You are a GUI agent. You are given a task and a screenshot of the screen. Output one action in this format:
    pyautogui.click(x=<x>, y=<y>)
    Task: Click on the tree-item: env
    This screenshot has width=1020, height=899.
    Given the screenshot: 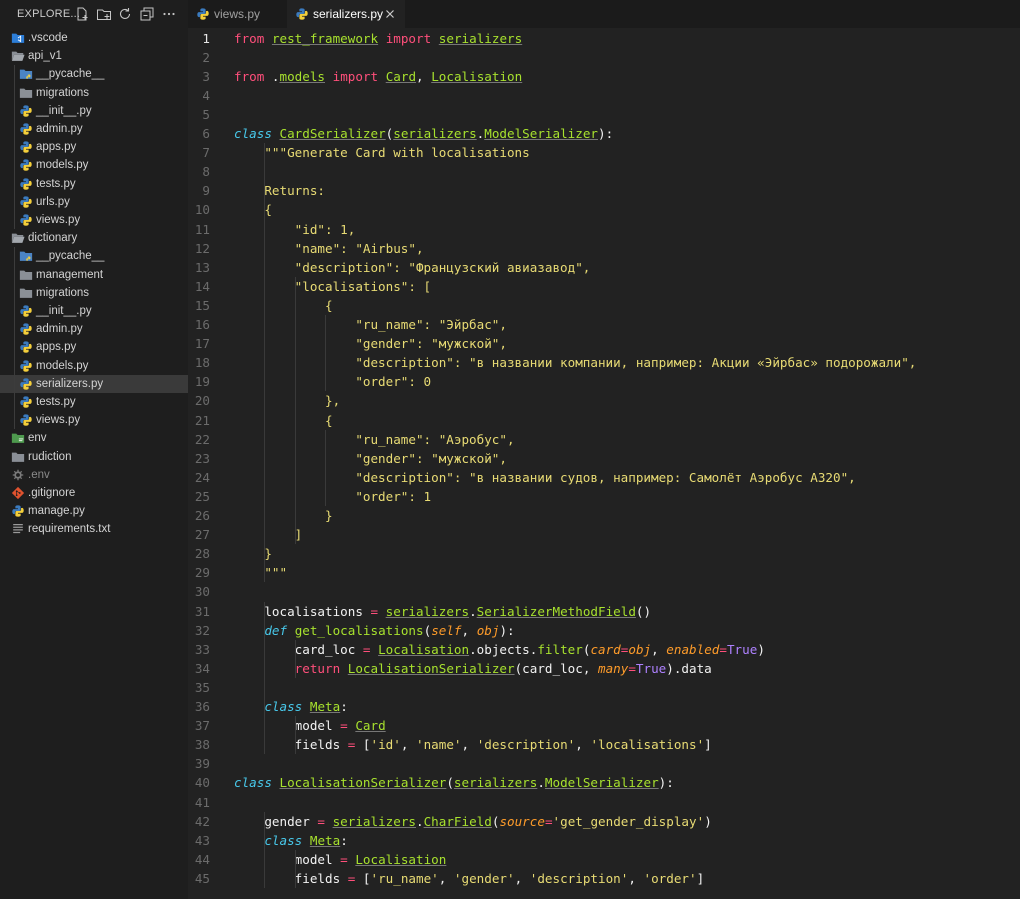 What is the action you would take?
    pyautogui.click(x=94, y=438)
    